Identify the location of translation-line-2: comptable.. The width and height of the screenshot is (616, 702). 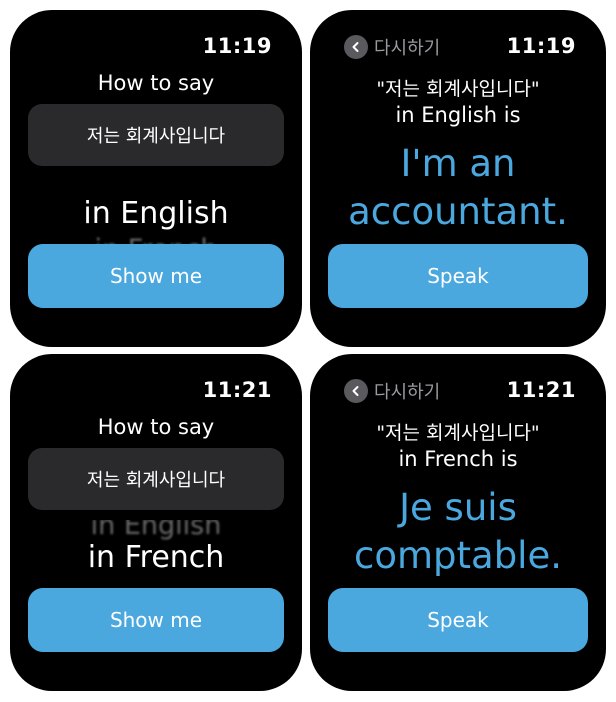
(458, 555).